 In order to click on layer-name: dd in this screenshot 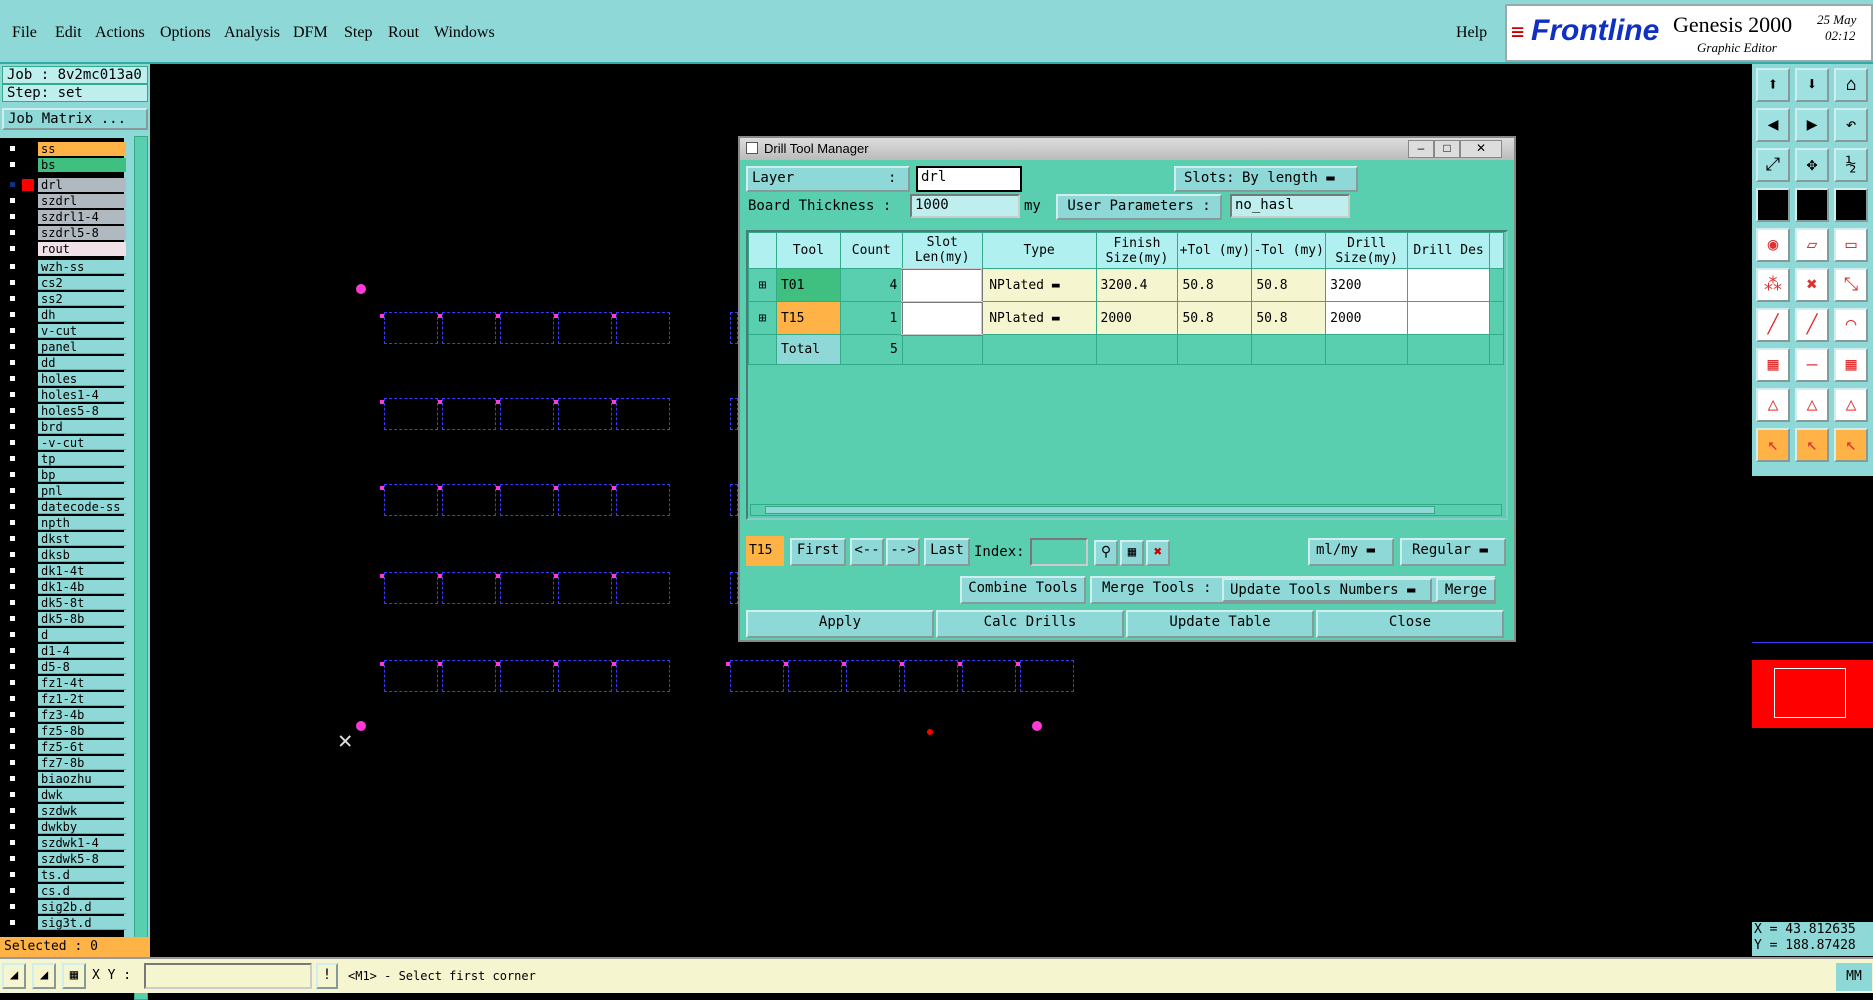, I will do `click(82, 363)`.